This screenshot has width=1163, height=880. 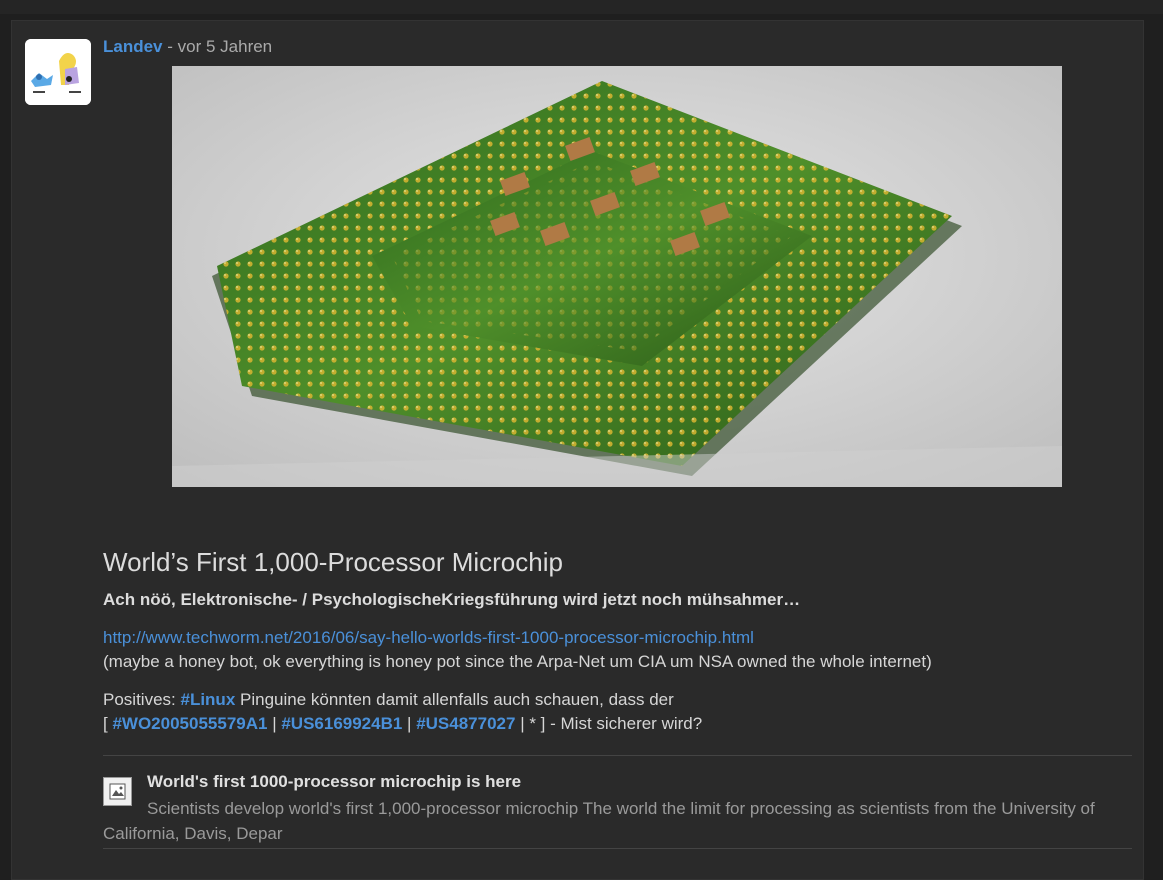 I want to click on divider-bottom, so click(x=617, y=848).